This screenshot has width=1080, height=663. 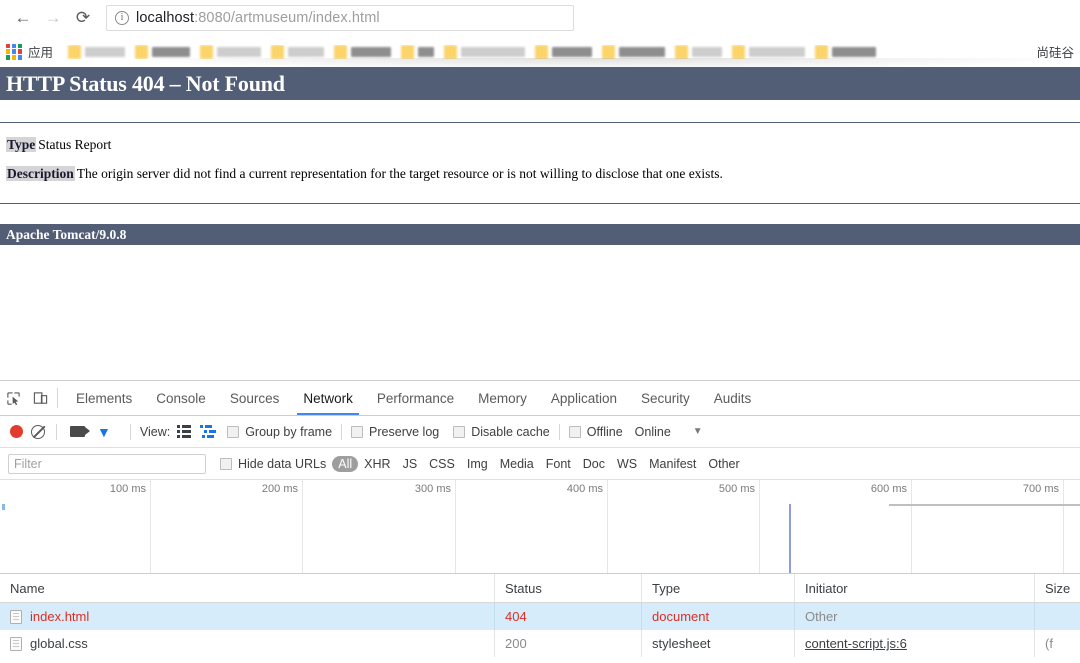 I want to click on online-throttle-label: Online, so click(x=653, y=432).